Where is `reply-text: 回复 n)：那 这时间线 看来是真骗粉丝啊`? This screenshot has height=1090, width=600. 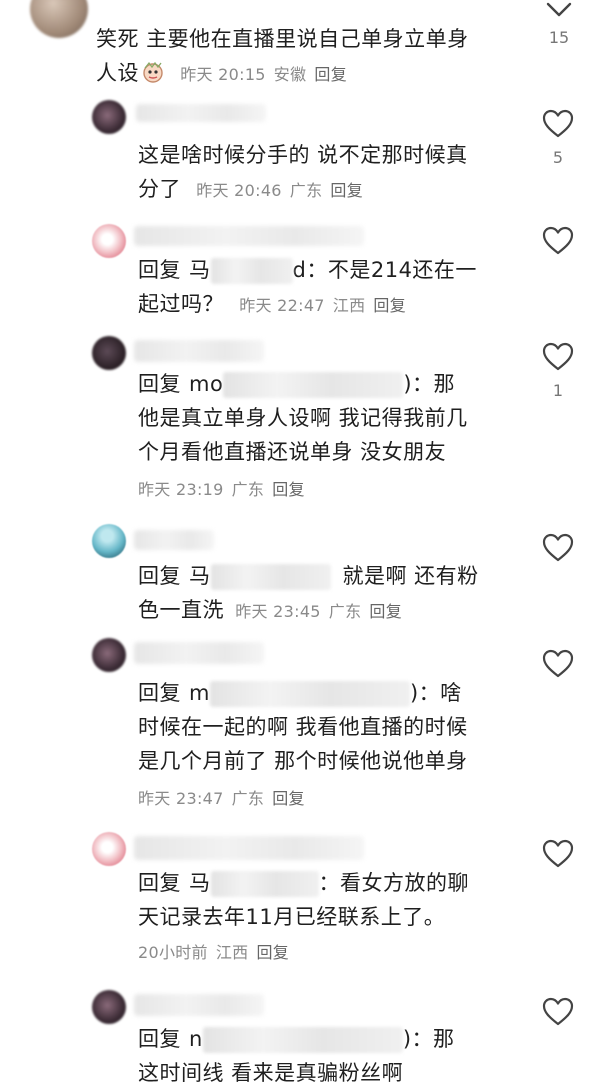
reply-text: 回复 n)：那 这时间线 看来是真骗粉丝啊 is located at coordinates (296, 1056).